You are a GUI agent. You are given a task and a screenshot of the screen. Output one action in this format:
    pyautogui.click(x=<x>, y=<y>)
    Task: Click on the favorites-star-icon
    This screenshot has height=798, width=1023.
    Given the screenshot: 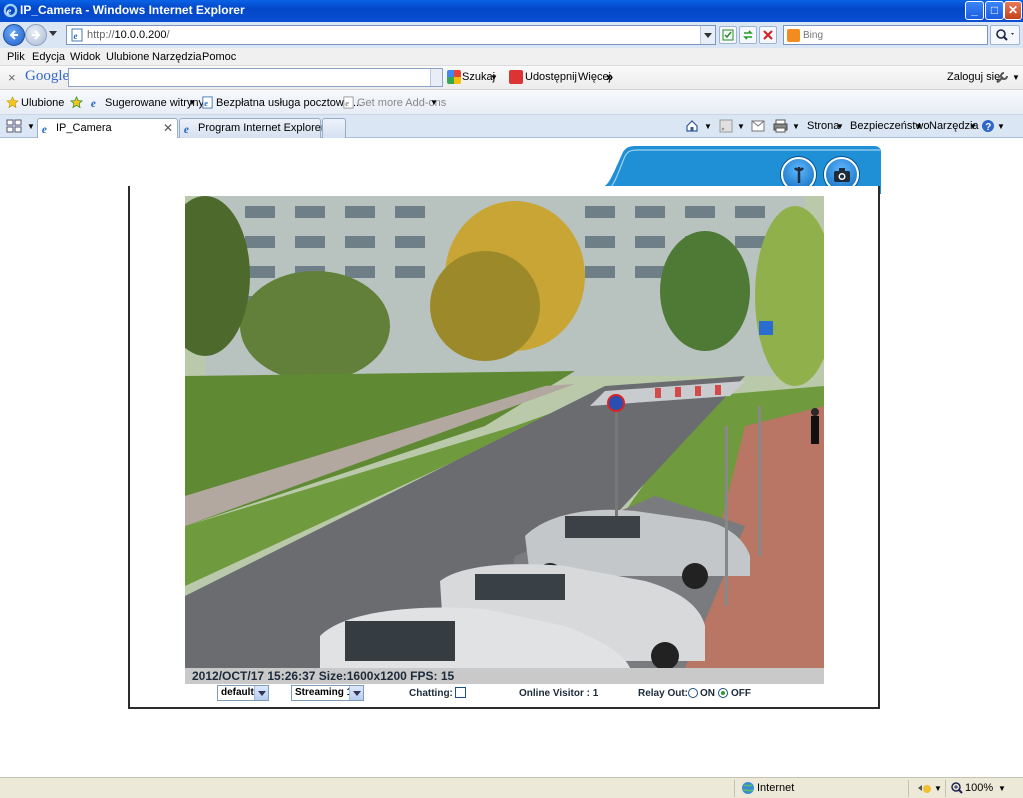 What is the action you would take?
    pyautogui.click(x=12, y=102)
    